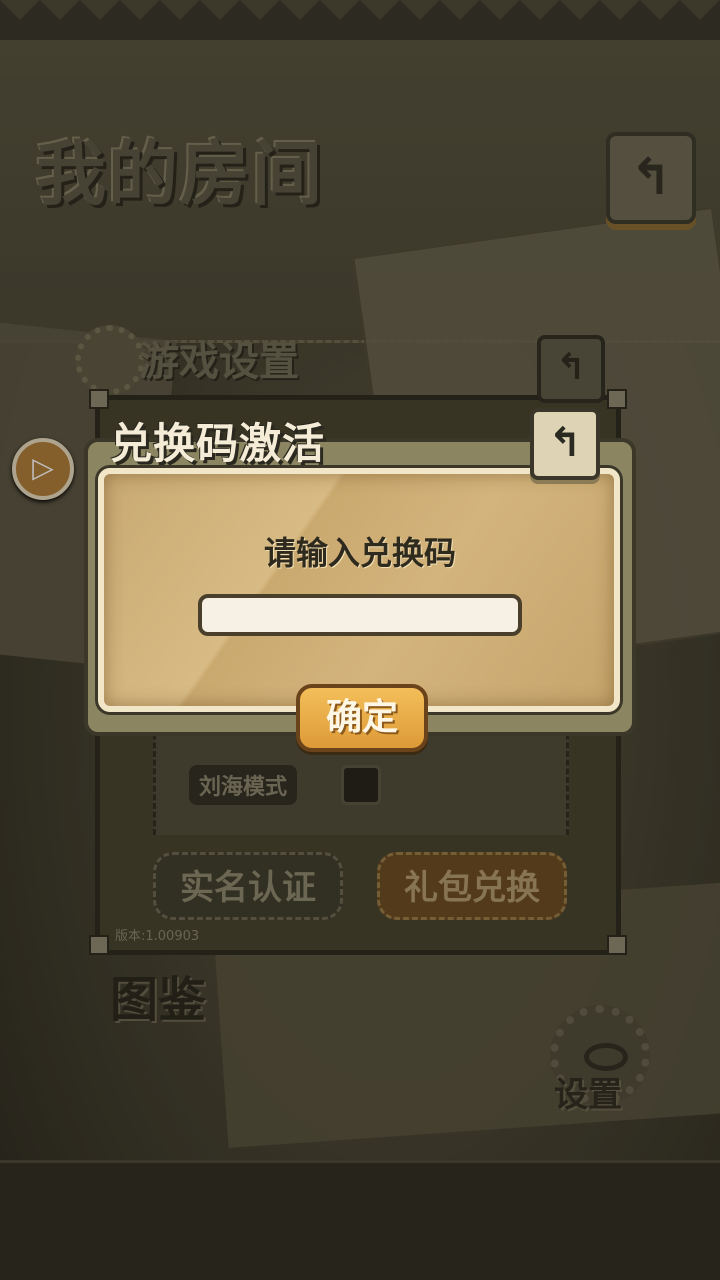  I want to click on redeem-dialog-body, so click(359, 590).